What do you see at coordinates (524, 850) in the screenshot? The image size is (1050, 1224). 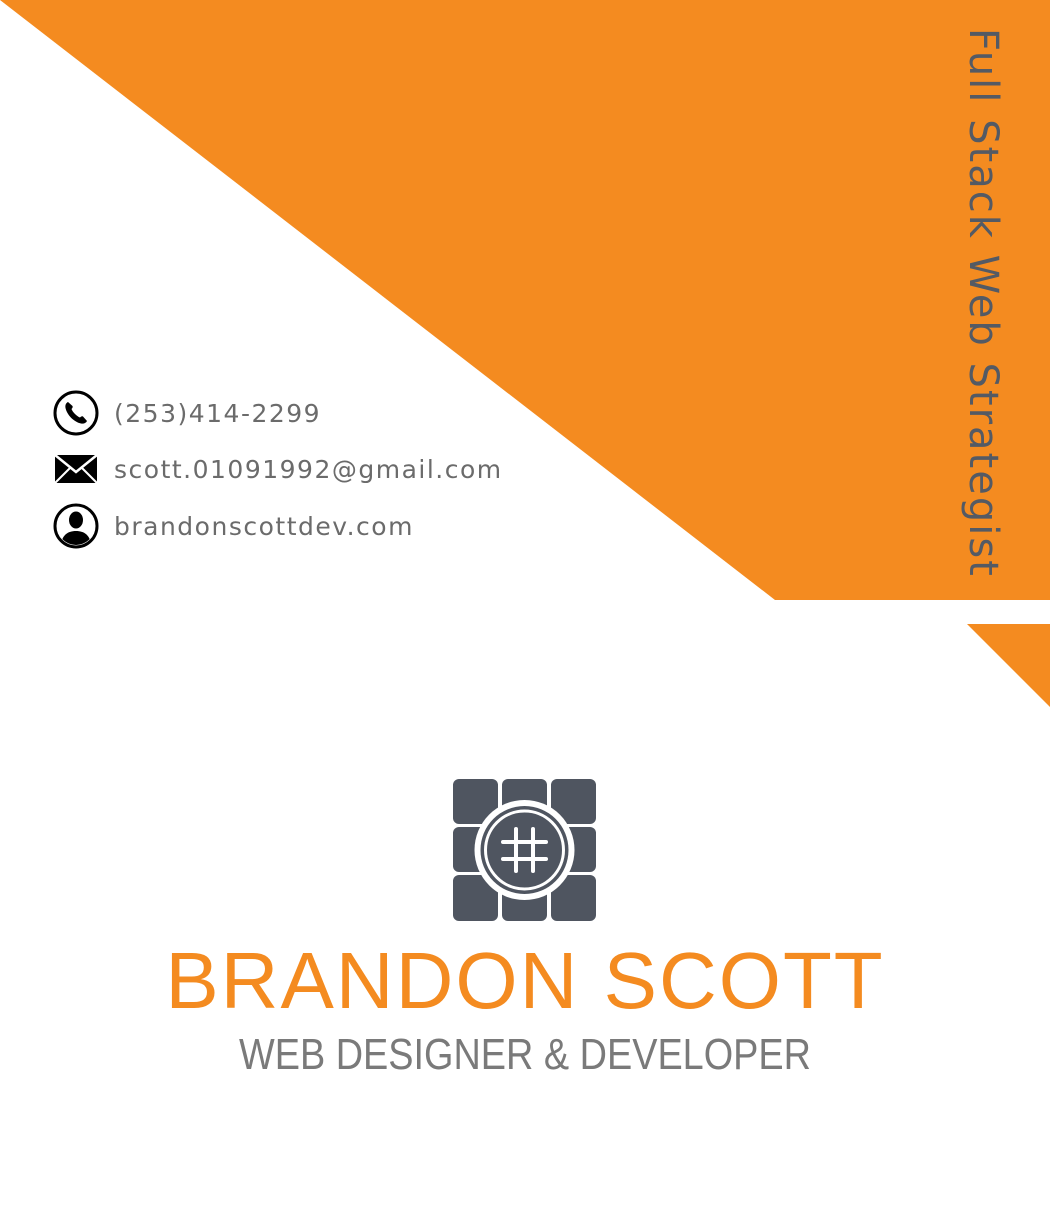 I see `hashtag-grid-logo` at bounding box center [524, 850].